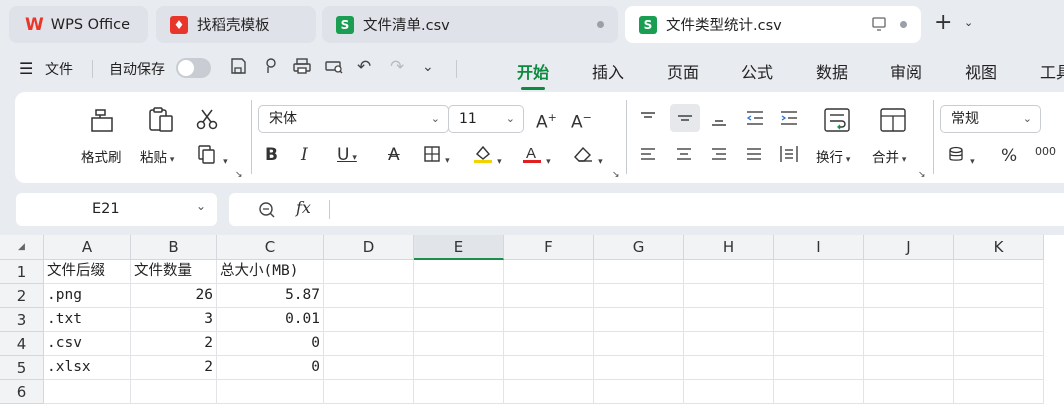  What do you see at coordinates (270, 272) in the screenshot?
I see `cell-c1: 总大小(MB)` at bounding box center [270, 272].